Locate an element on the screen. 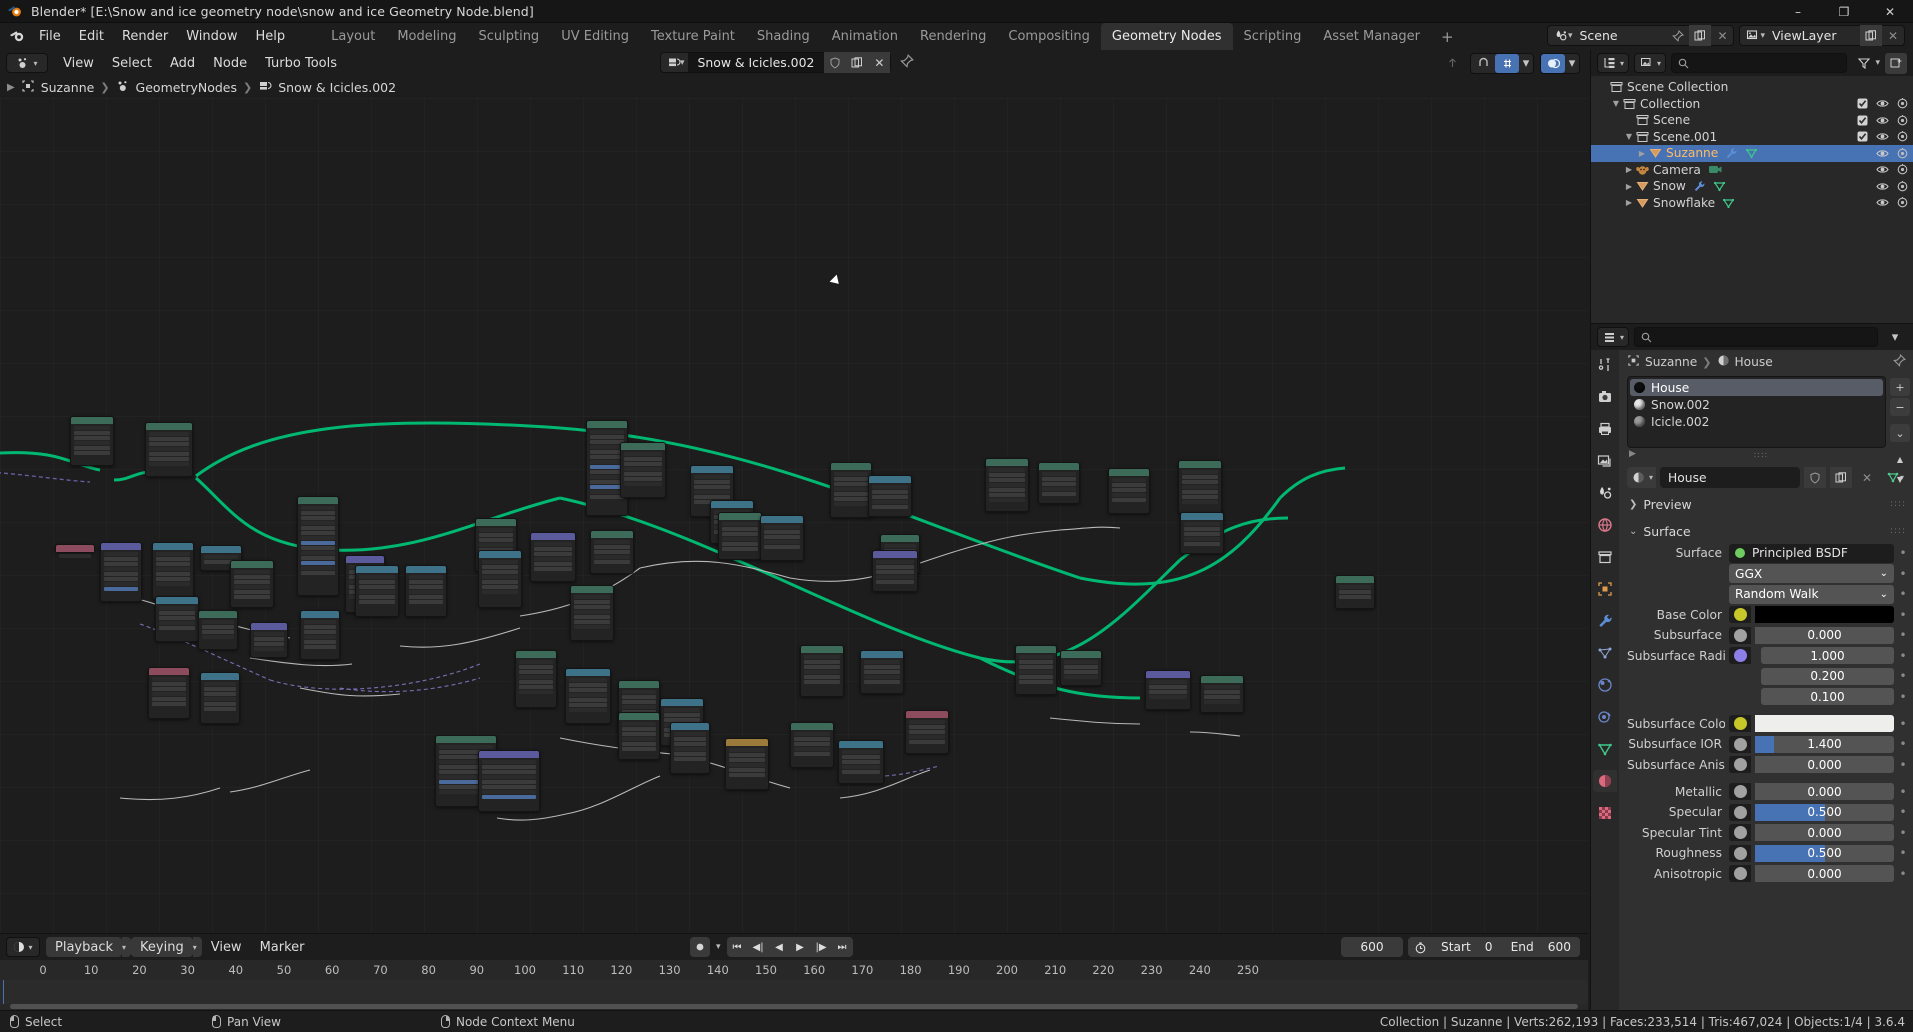 Image resolution: width=1913 pixels, height=1032 pixels. current-frame-input: 600 is located at coordinates (1372, 947).